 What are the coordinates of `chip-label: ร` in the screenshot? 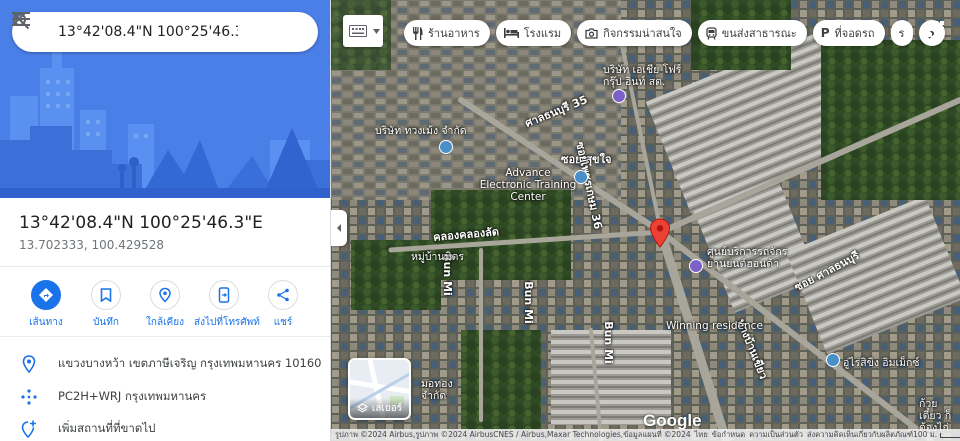 It's located at (901, 33).